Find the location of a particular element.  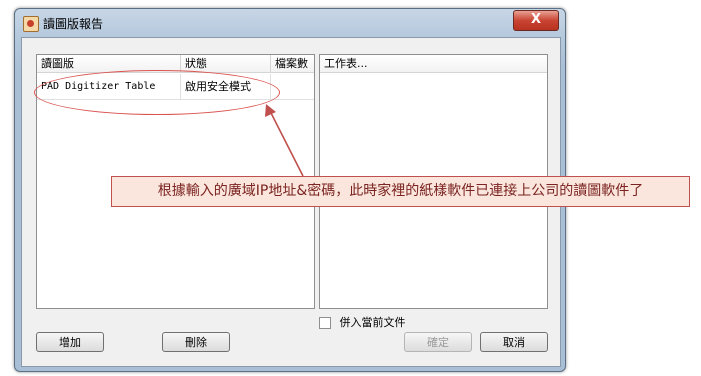

window-title: 讀圖版報告 is located at coordinates (73, 24).